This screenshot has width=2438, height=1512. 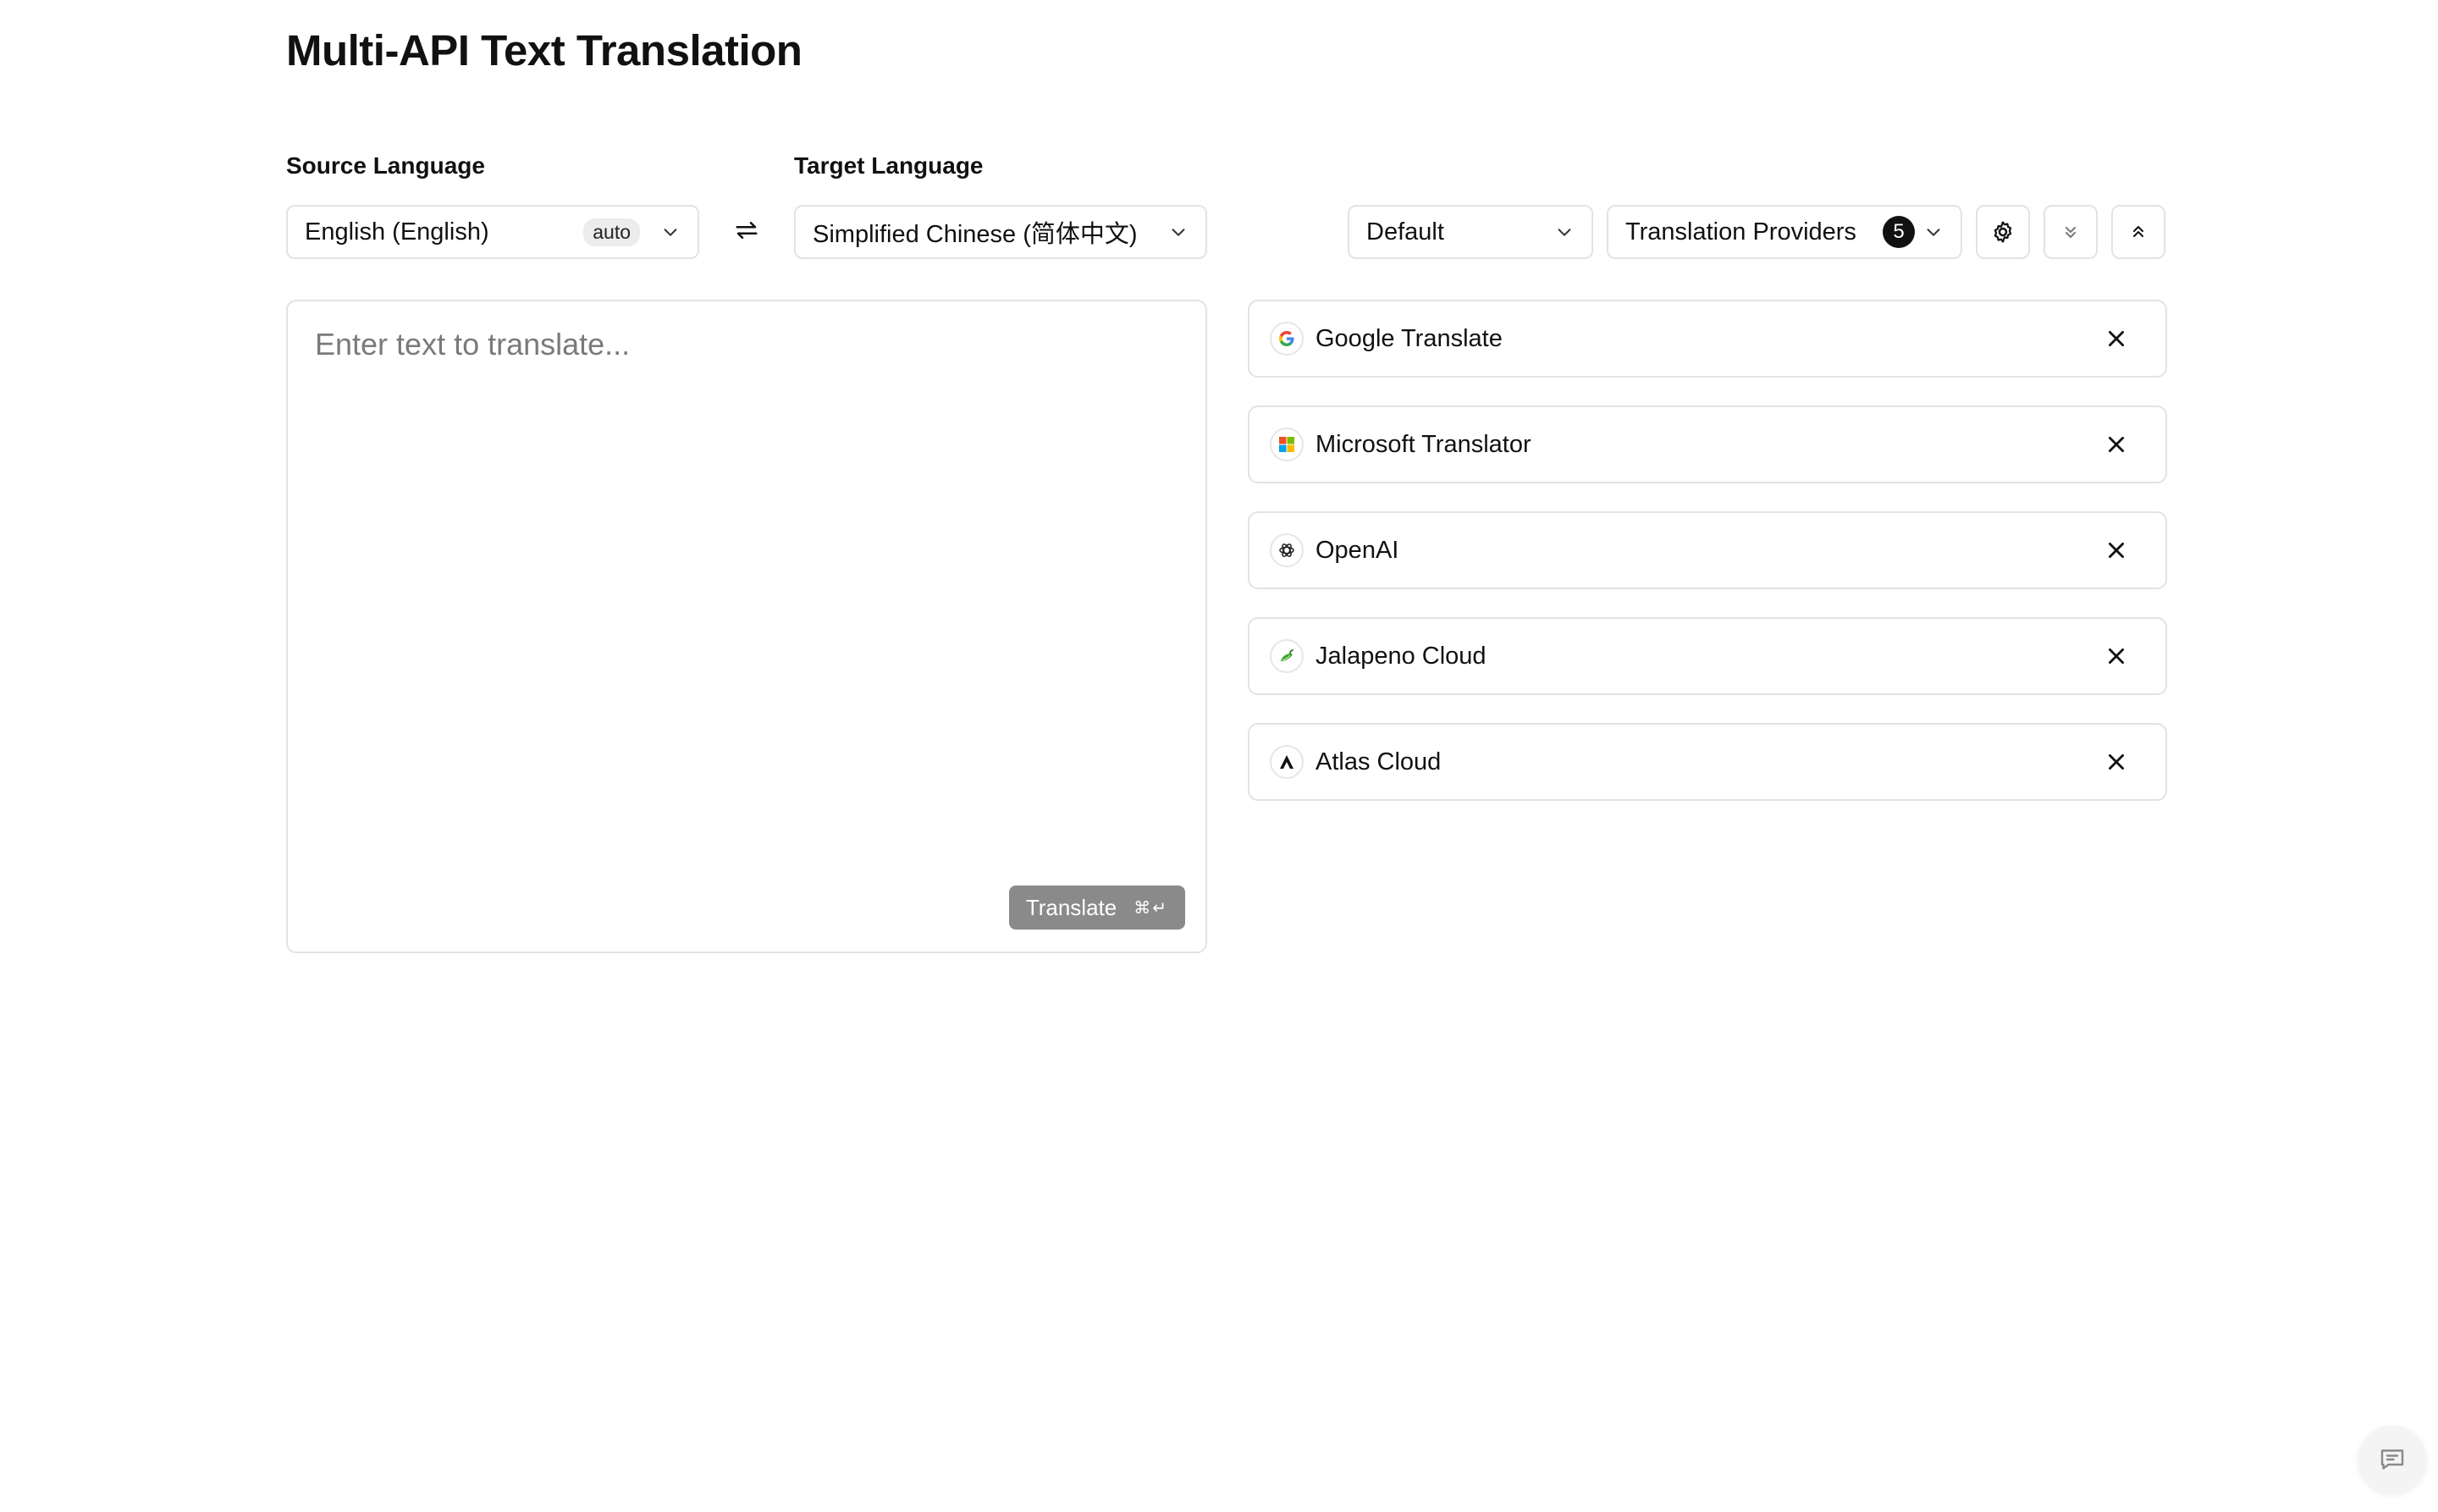 I want to click on provider-name: OpenAI, so click(x=1357, y=550).